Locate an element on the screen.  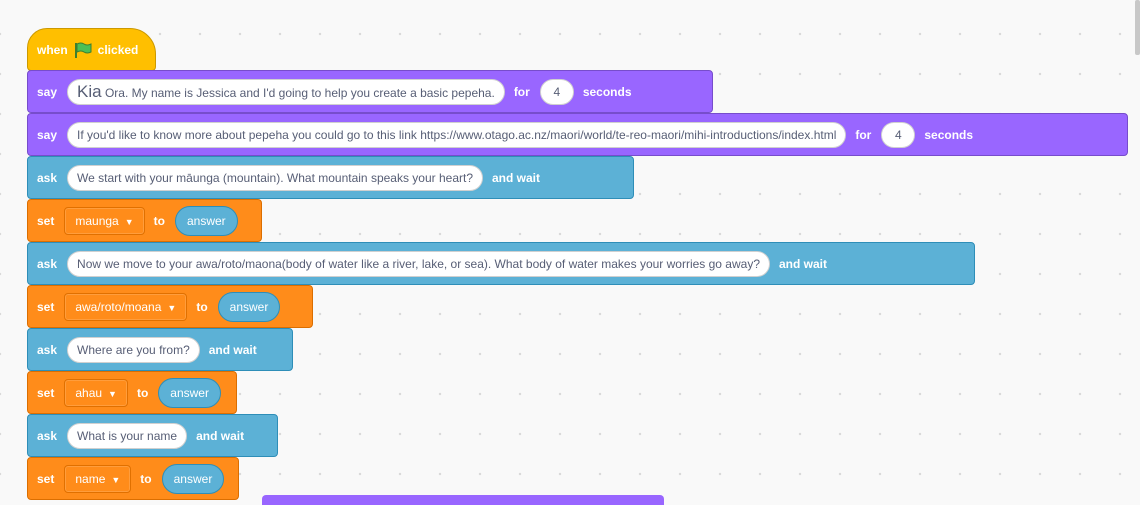
when-label: when is located at coordinates (52, 49).